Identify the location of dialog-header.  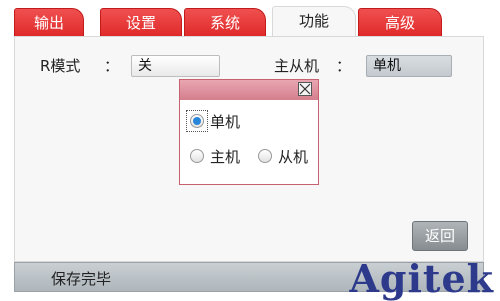
(249, 90).